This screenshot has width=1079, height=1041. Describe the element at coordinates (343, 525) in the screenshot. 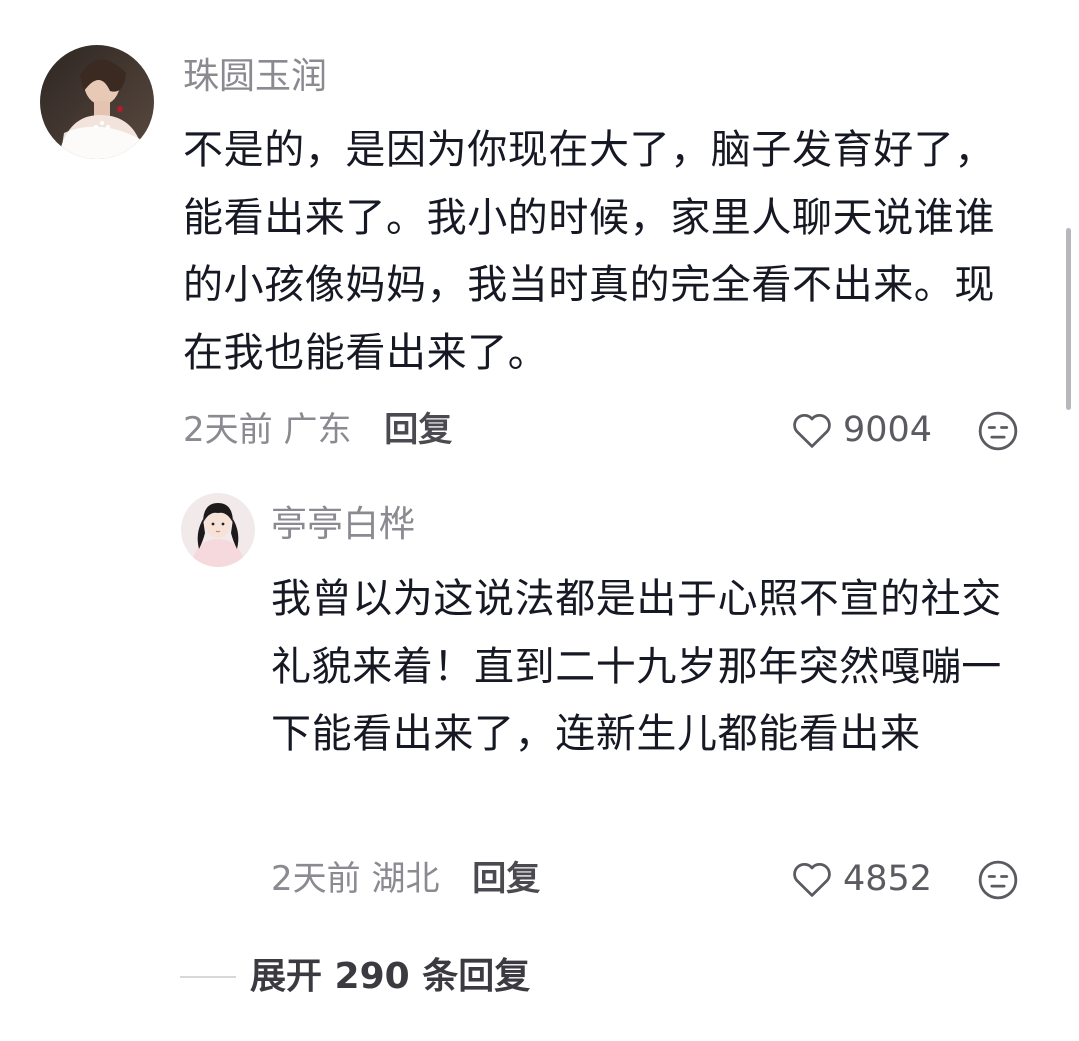

I see `username: 亭亭白桦` at that location.